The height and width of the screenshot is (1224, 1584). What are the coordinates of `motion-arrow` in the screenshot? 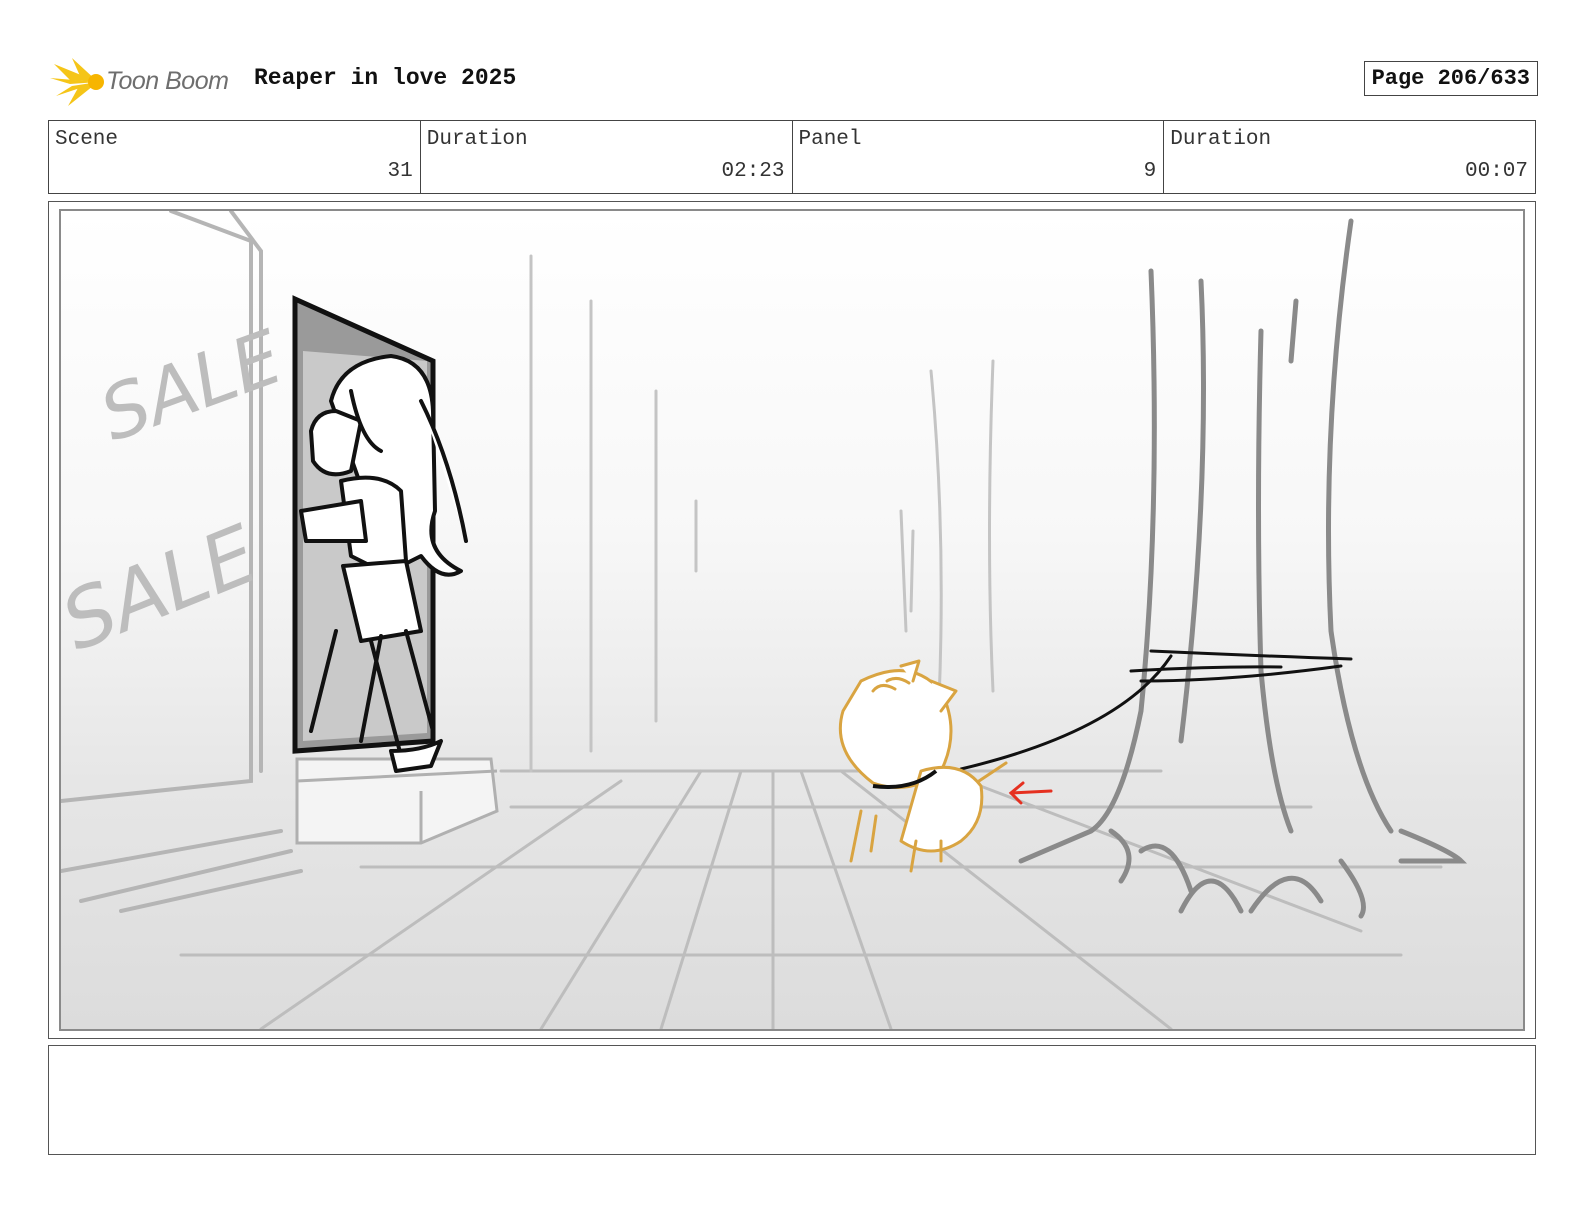 It's located at (1030, 793).